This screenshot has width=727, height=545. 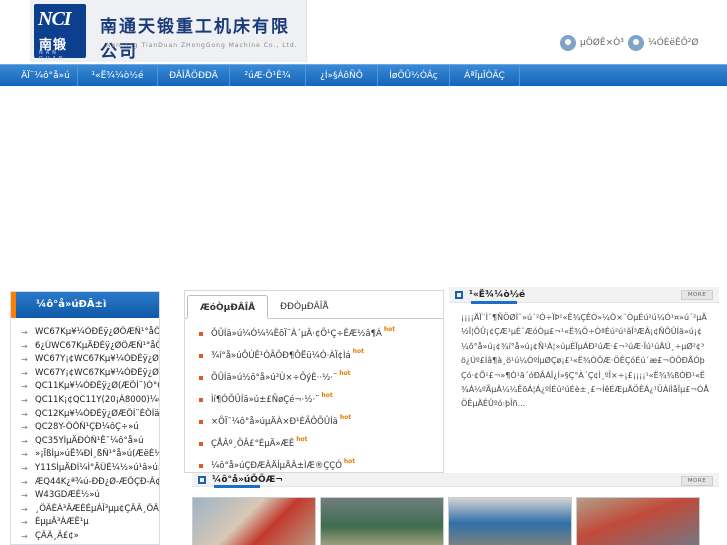 What do you see at coordinates (97, 413) in the screenshot?
I see `sidebar-item-label: QC12Kµ¥¼ÓÐÉÿ¿ØÆÕÍ¨ÉÔÍä»ú` at bounding box center [97, 413].